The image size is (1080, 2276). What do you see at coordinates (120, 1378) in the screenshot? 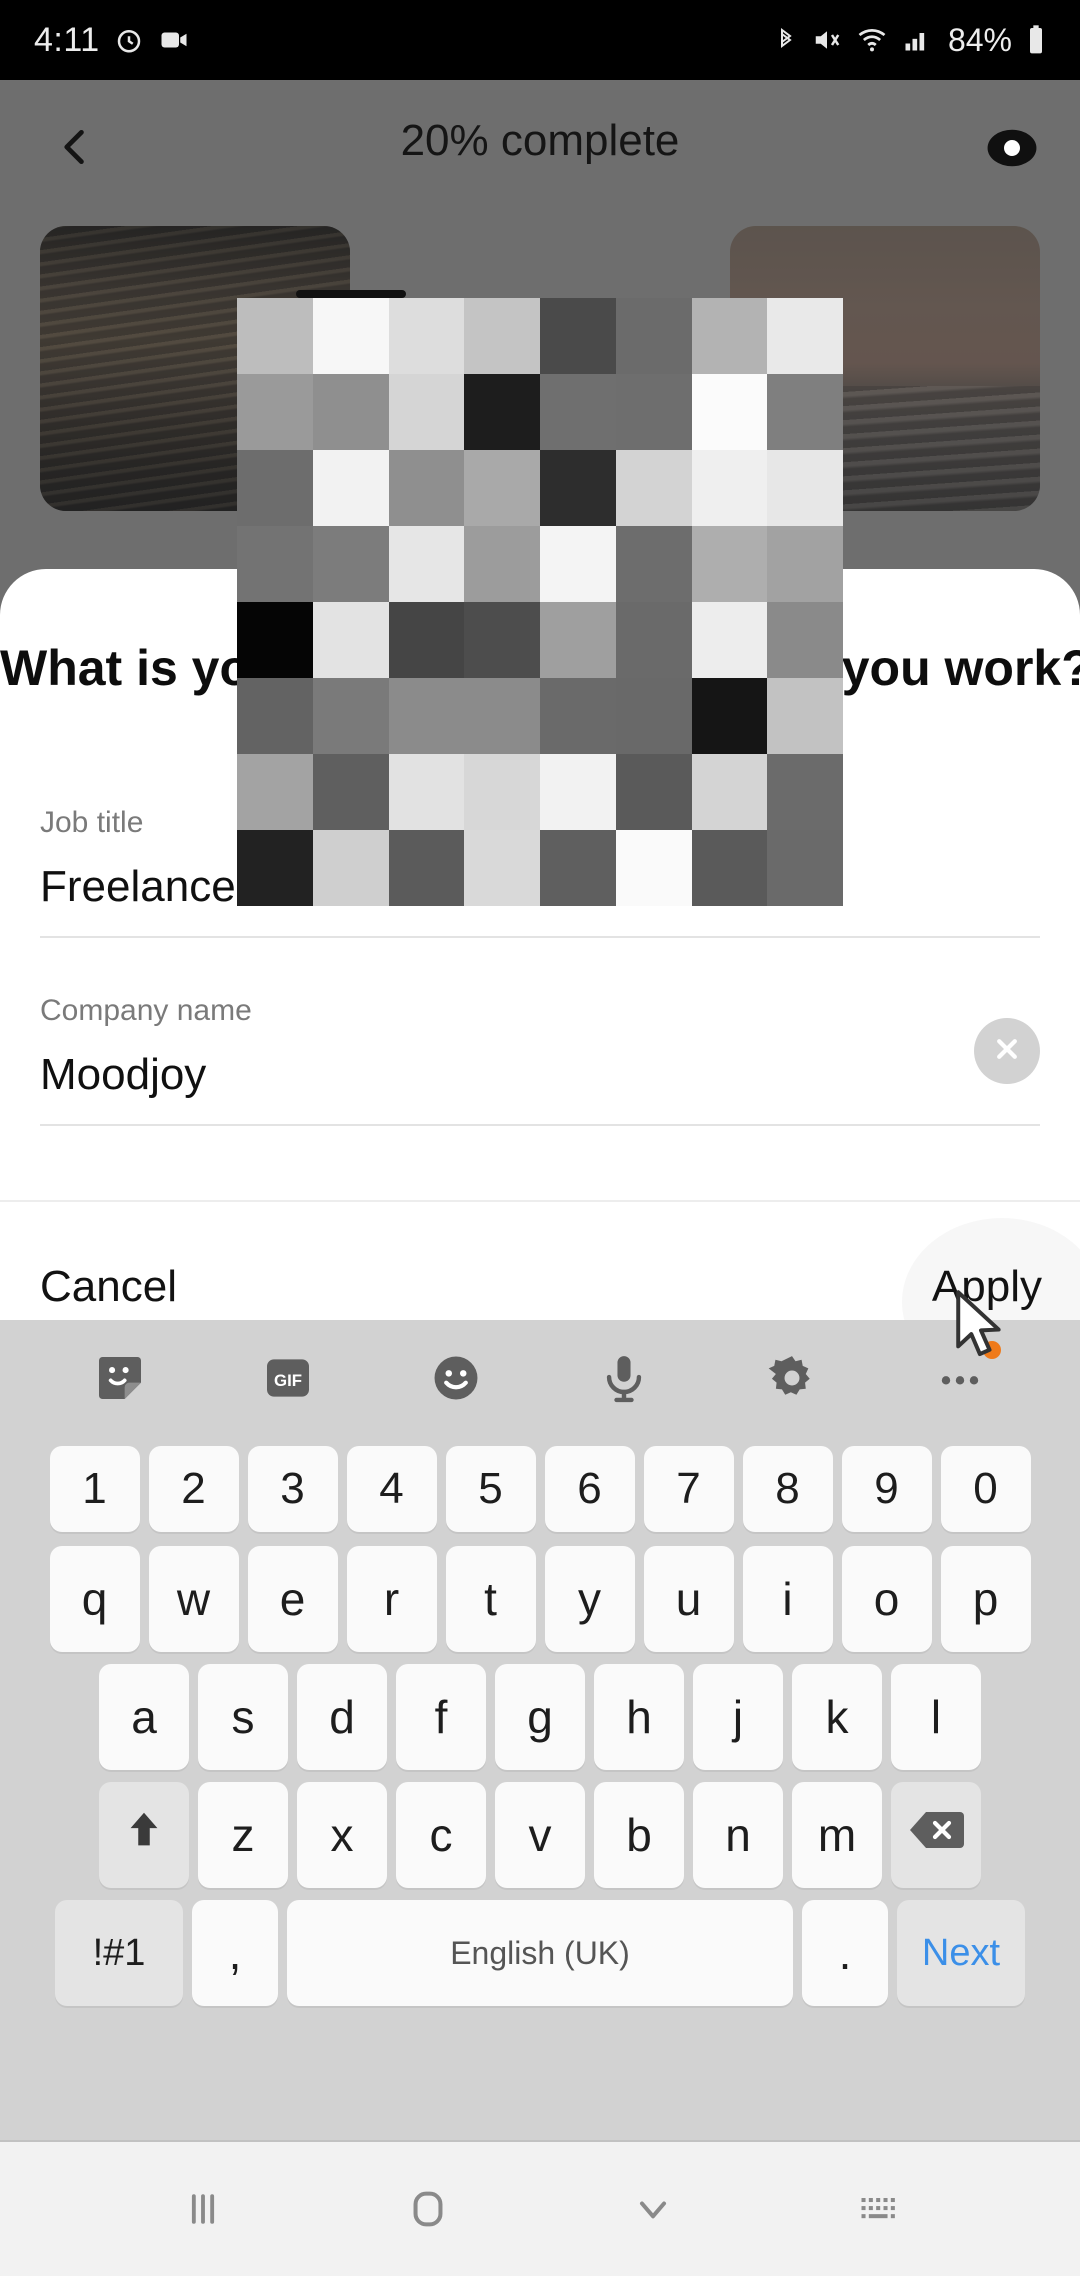
I see `sticker-icon` at bounding box center [120, 1378].